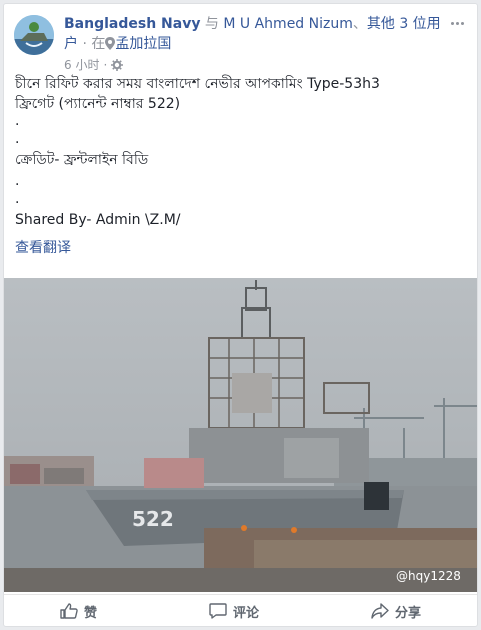  What do you see at coordinates (407, 613) in the screenshot?
I see `share-label: 分享` at bounding box center [407, 613].